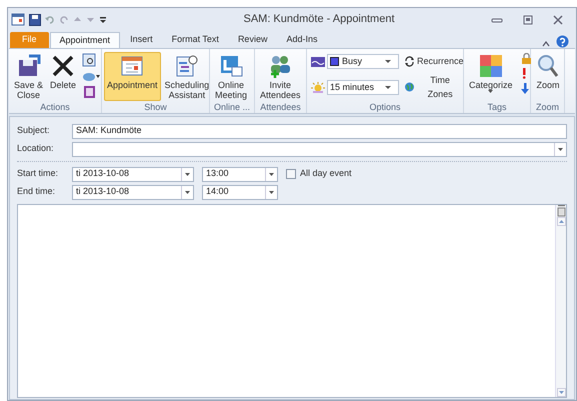 The width and height of the screenshot is (577, 401). I want to click on window-title: SAM: Kundmöte - Appointment, so click(319, 20).